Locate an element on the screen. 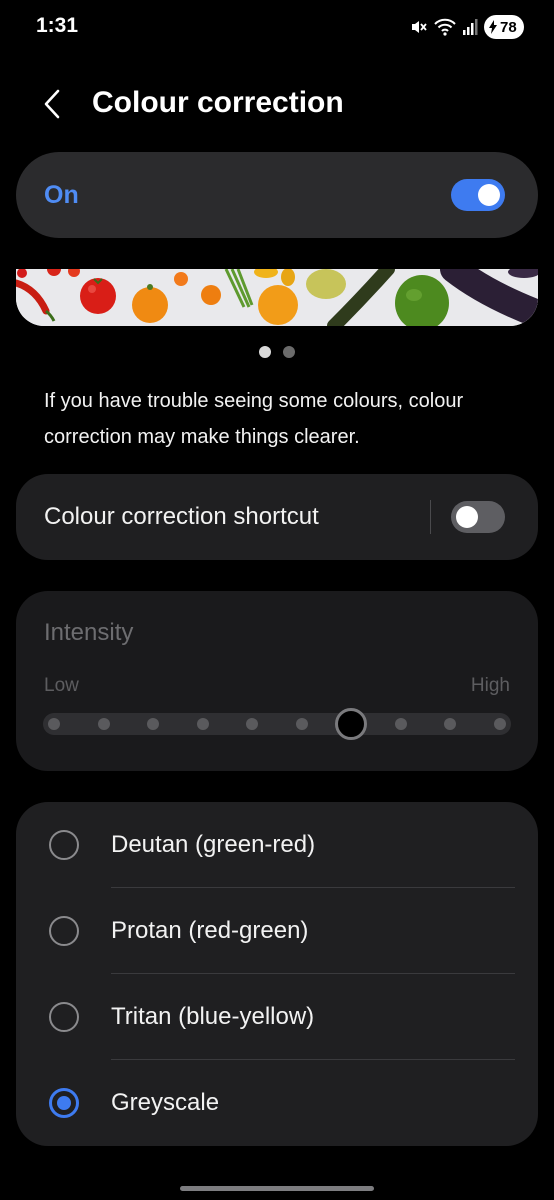 The height and width of the screenshot is (1200, 554). header: Colour correction is located at coordinates (277, 104).